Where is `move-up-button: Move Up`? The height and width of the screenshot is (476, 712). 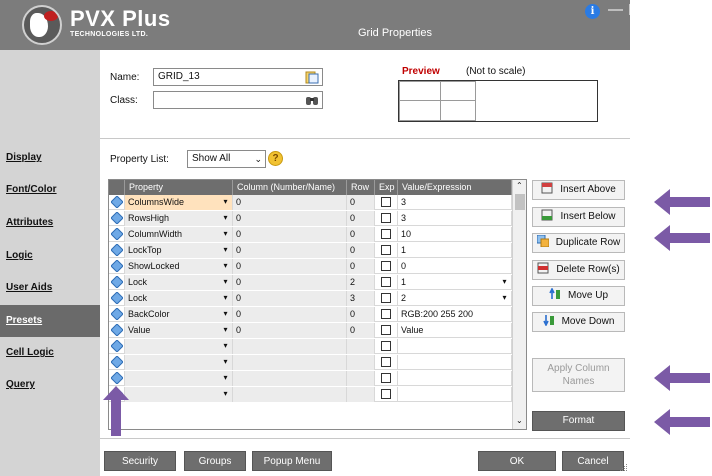
move-up-button: Move Up is located at coordinates (578, 296).